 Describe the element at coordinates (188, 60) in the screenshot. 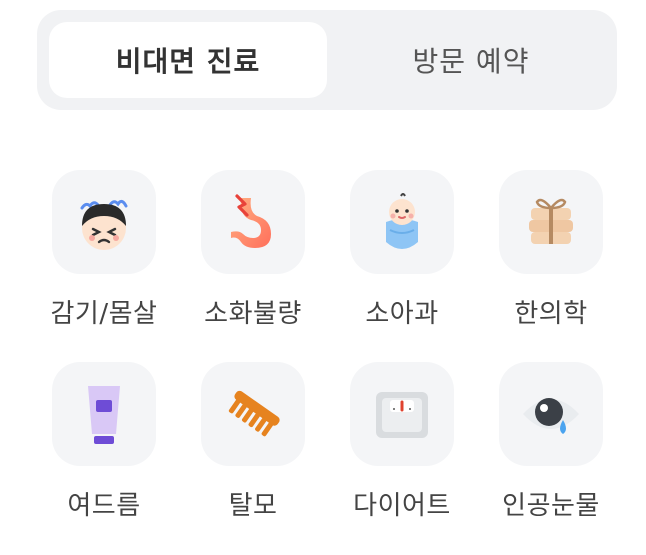

I see `tab-telemedicine: 비대면 진료` at that location.